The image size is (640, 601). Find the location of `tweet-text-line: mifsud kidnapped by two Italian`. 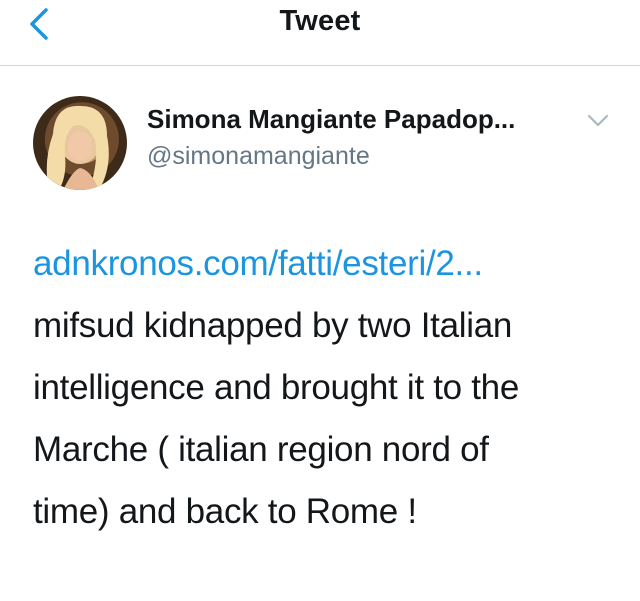

tweet-text-line: mifsud kidnapped by two Italian is located at coordinates (273, 325).